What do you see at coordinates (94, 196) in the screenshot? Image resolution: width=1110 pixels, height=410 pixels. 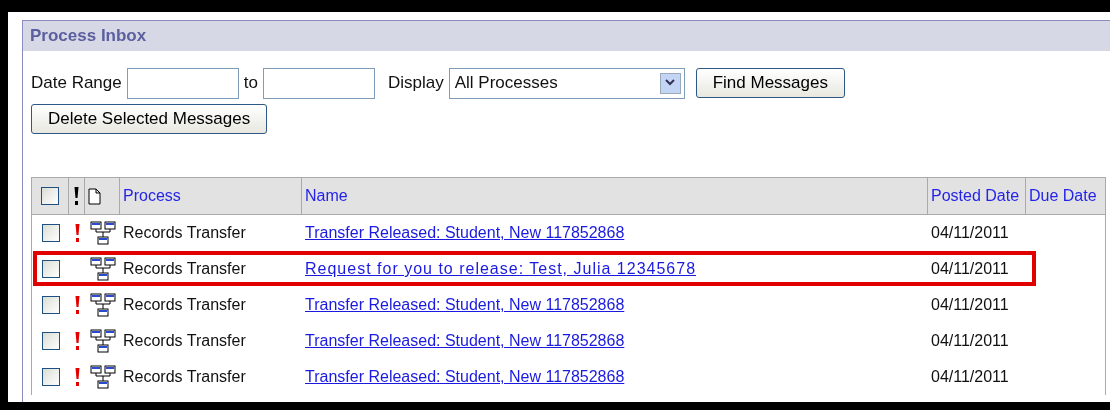 I see `document-icon` at bounding box center [94, 196].